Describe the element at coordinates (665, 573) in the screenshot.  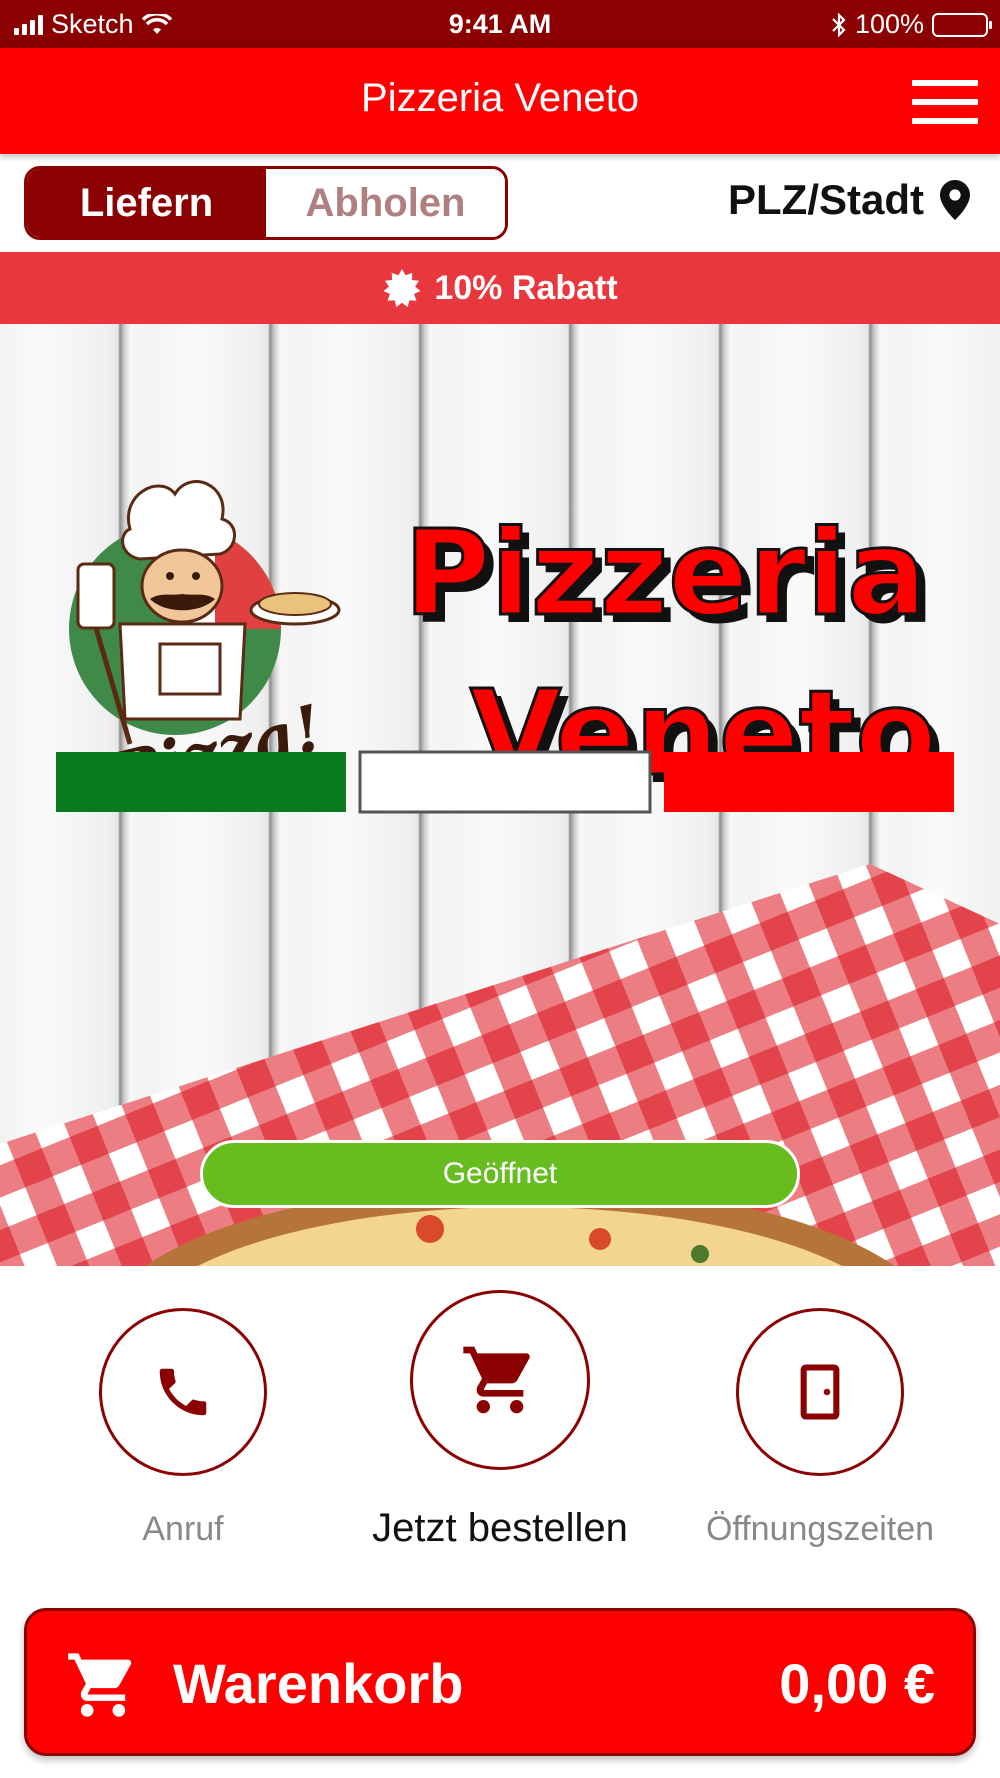
I see `wordmark-line1: Pizzeria` at that location.